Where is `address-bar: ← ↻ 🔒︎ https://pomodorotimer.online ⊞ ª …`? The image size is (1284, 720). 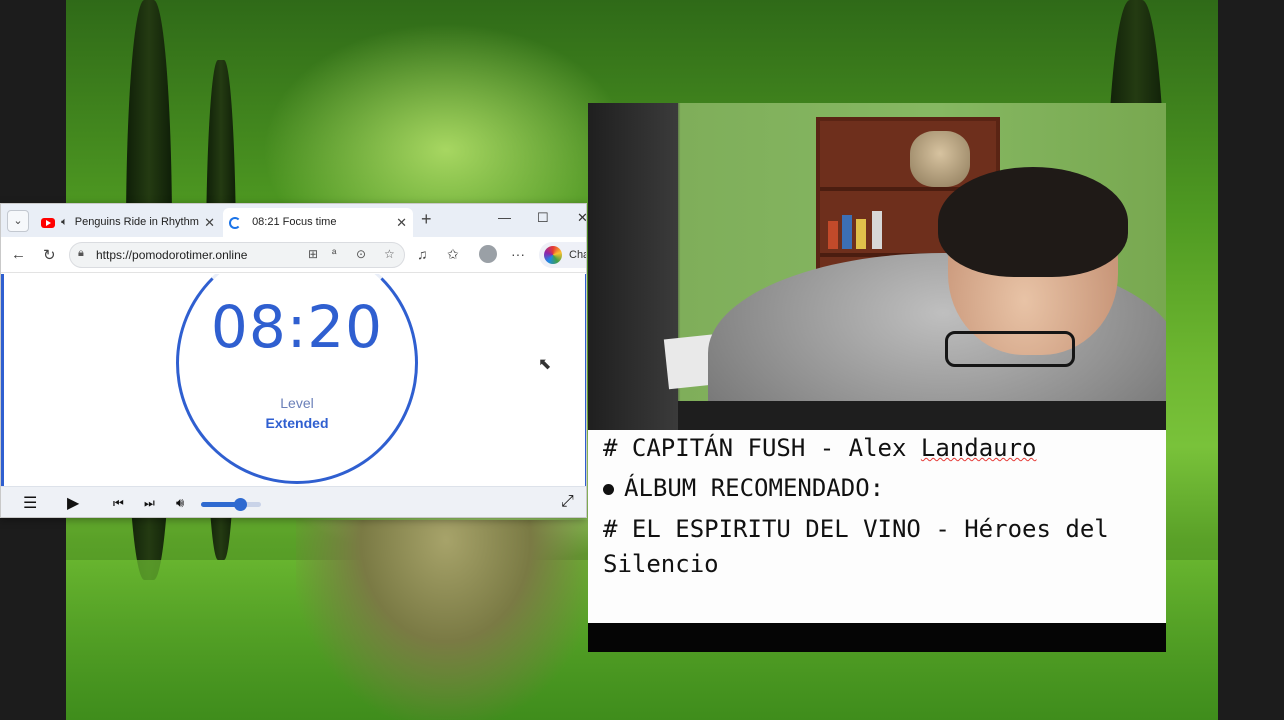 address-bar: ← ↻ 🔒︎ https://pomodorotimer.online ⊞ ª … is located at coordinates (293, 255).